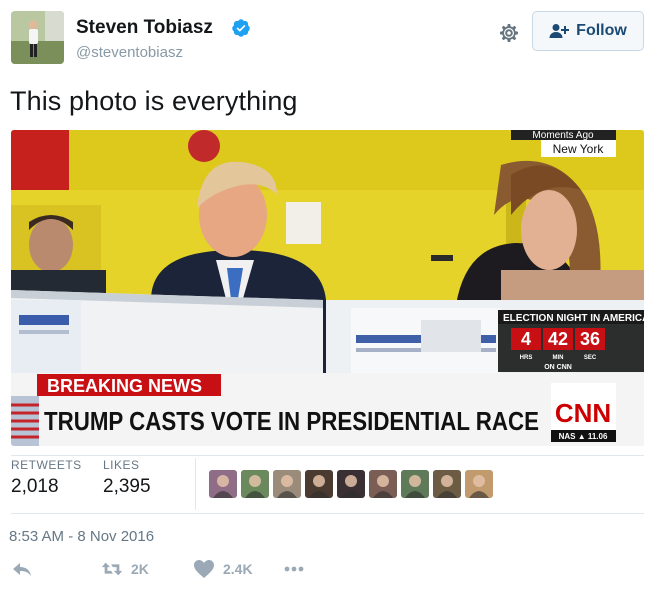 Image resolution: width=660 pixels, height=595 pixels. Describe the element at coordinates (125, 569) in the screenshot. I see `retweet-button: 2K` at that location.